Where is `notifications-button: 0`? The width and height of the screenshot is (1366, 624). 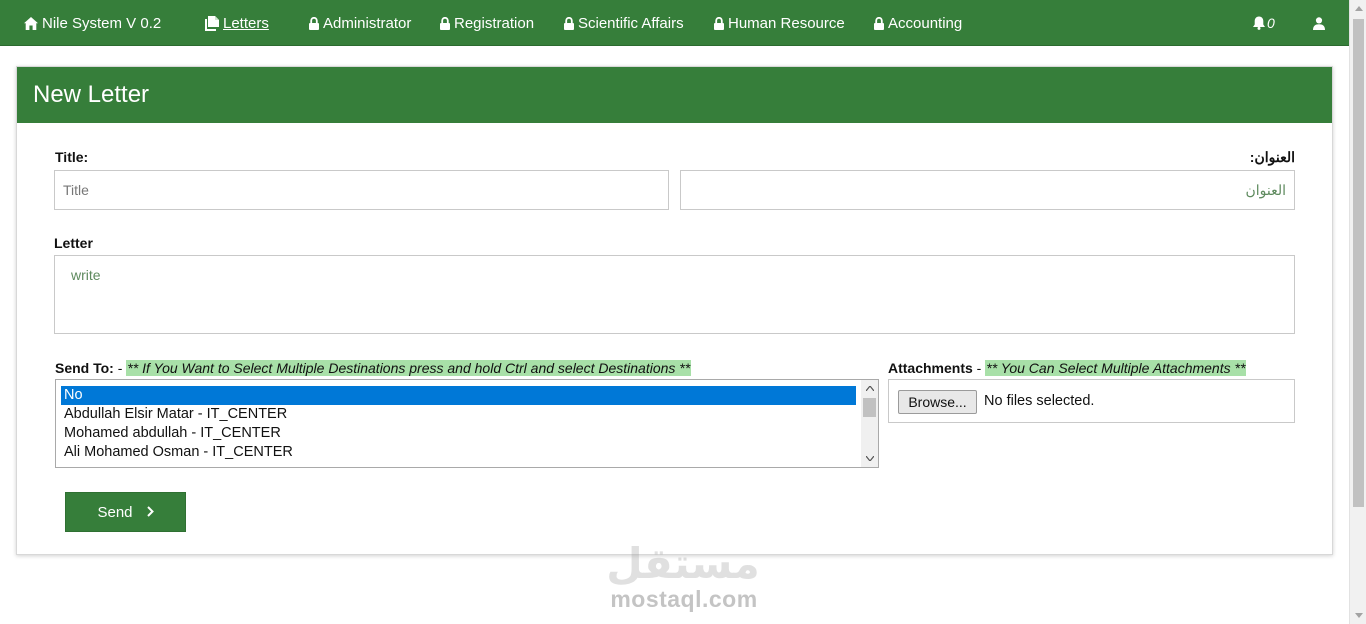 notifications-button: 0 is located at coordinates (1263, 23).